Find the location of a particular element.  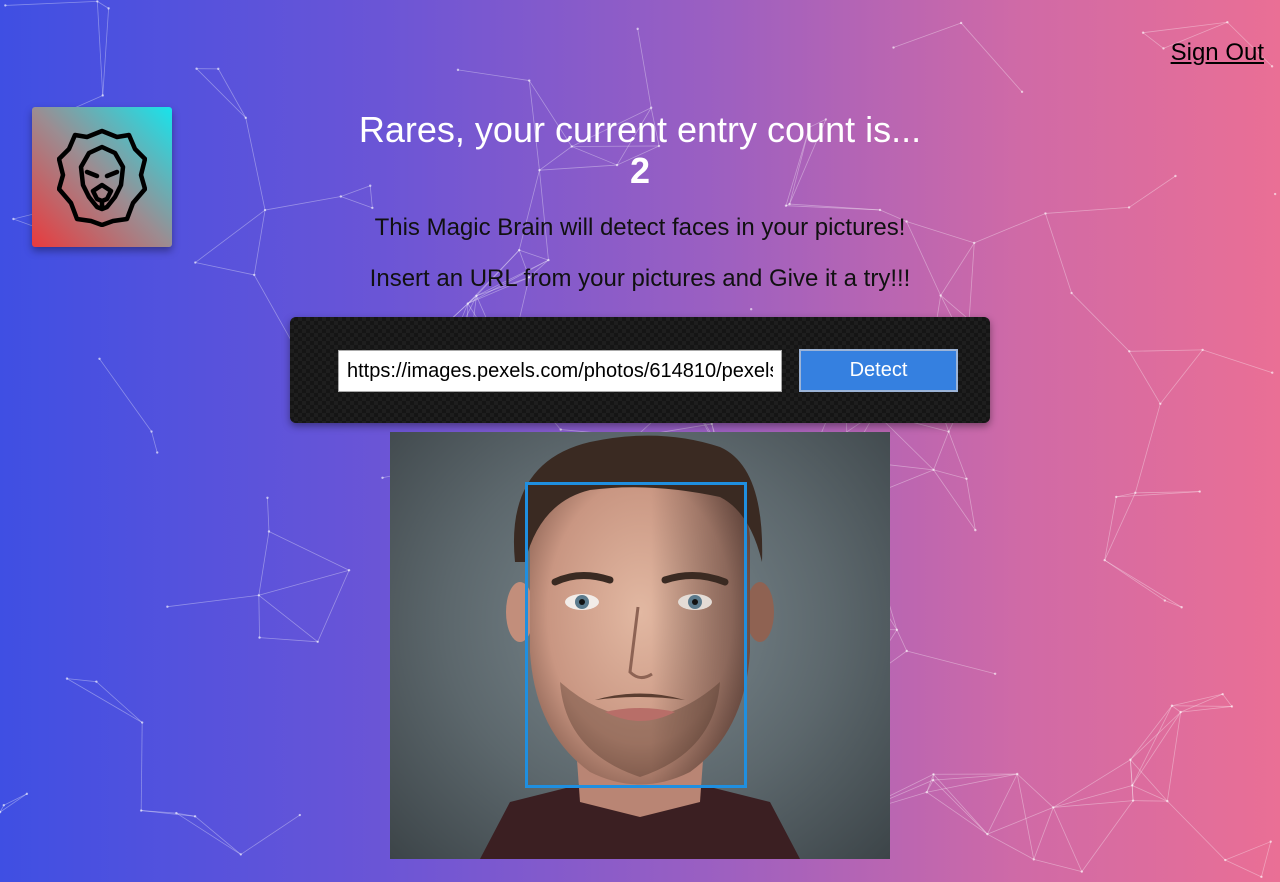

image-url-form: Detect is located at coordinates (640, 370).